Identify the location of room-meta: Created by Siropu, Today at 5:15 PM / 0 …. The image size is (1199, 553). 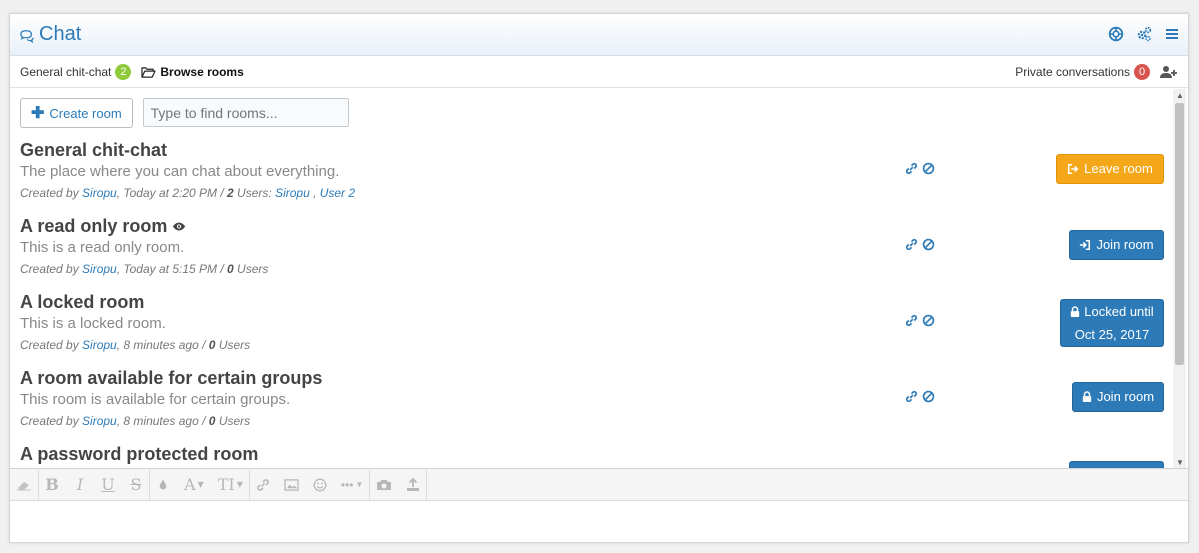
(144, 269).